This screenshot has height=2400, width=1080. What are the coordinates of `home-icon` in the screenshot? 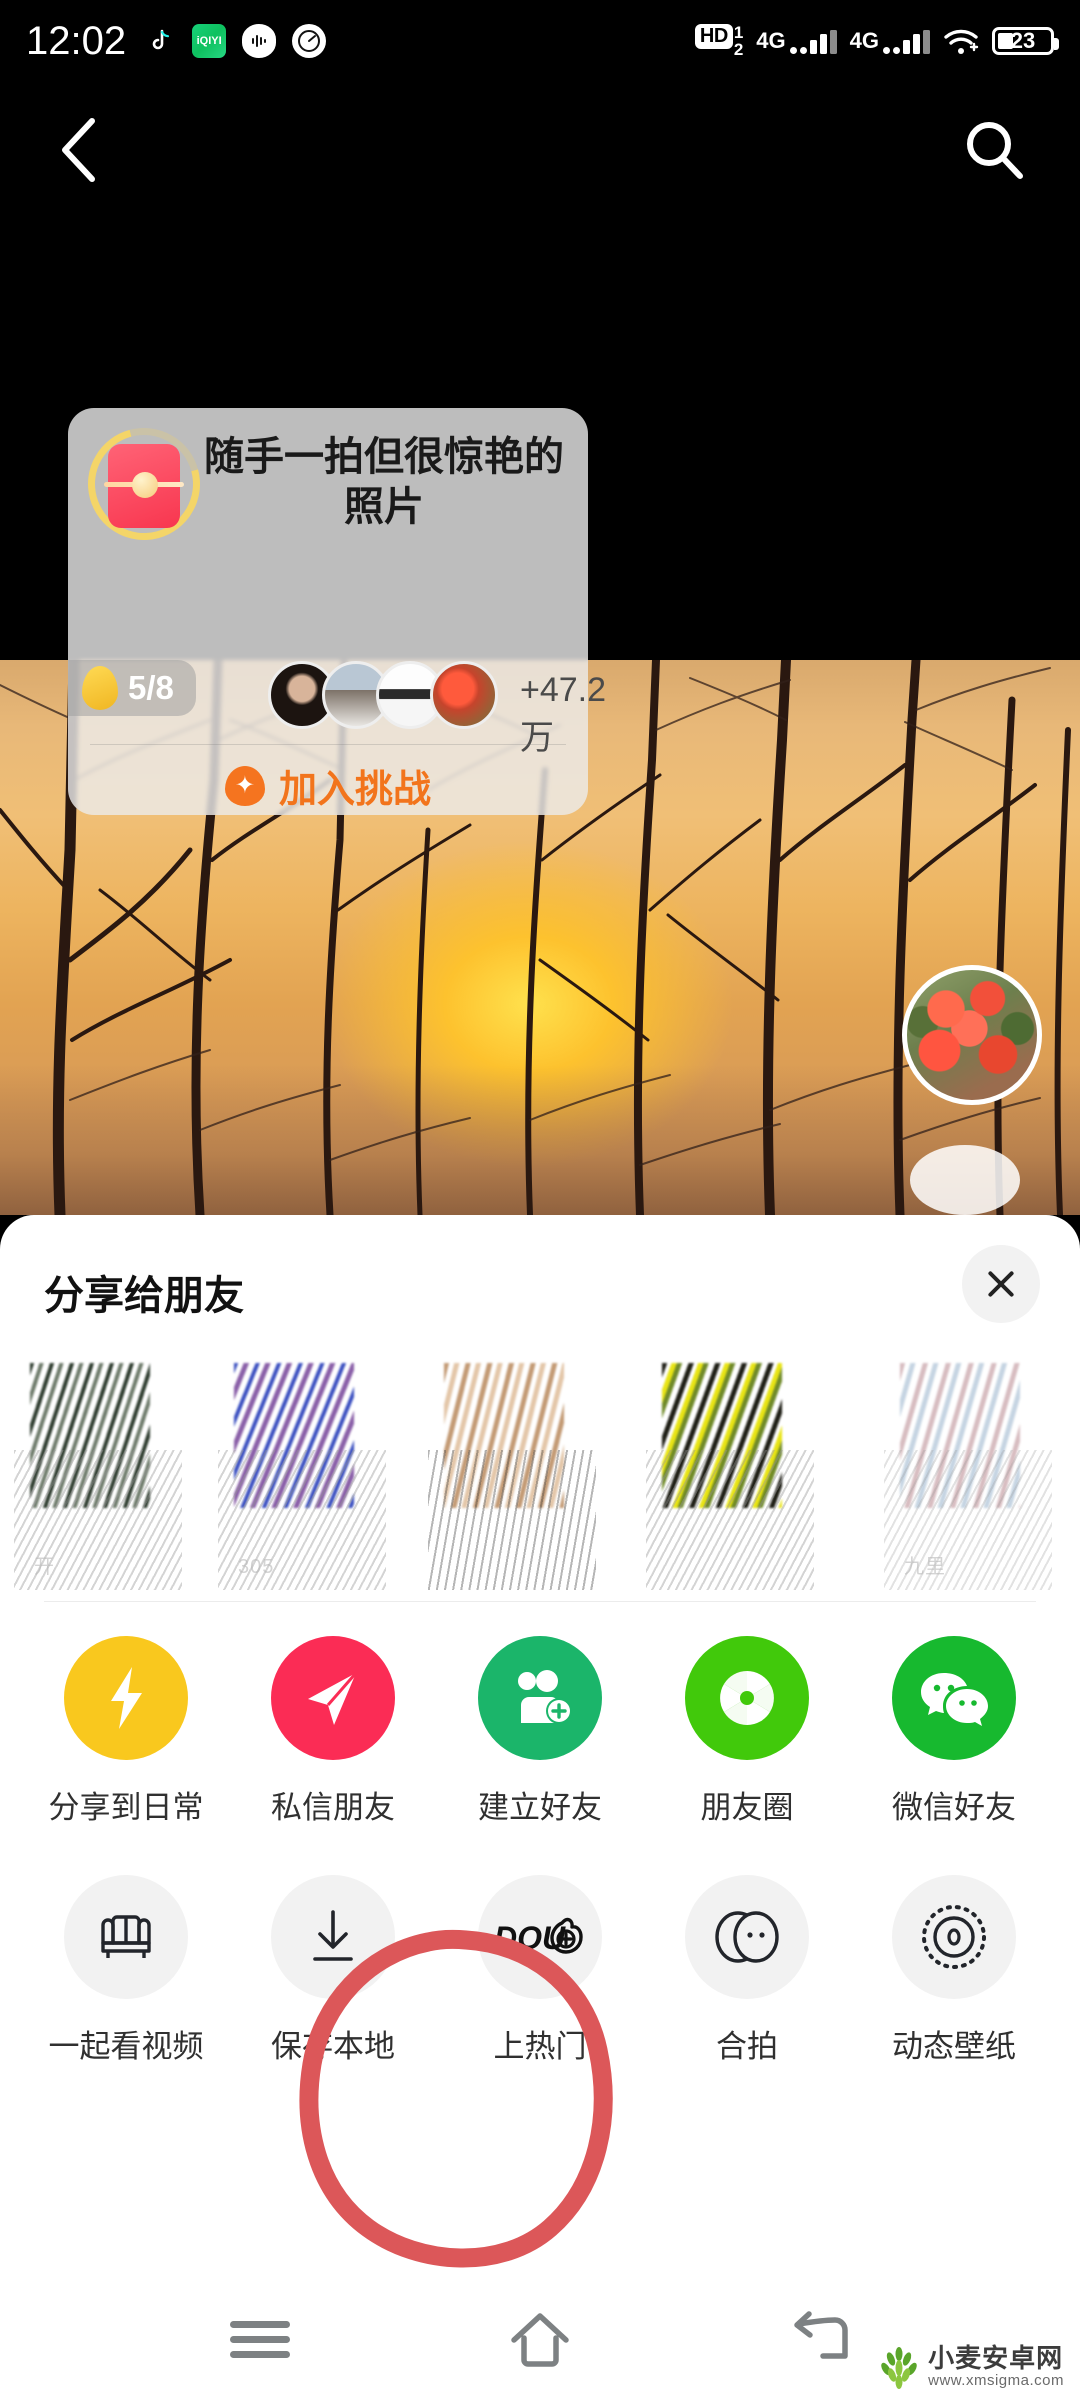 It's located at (540, 2340).